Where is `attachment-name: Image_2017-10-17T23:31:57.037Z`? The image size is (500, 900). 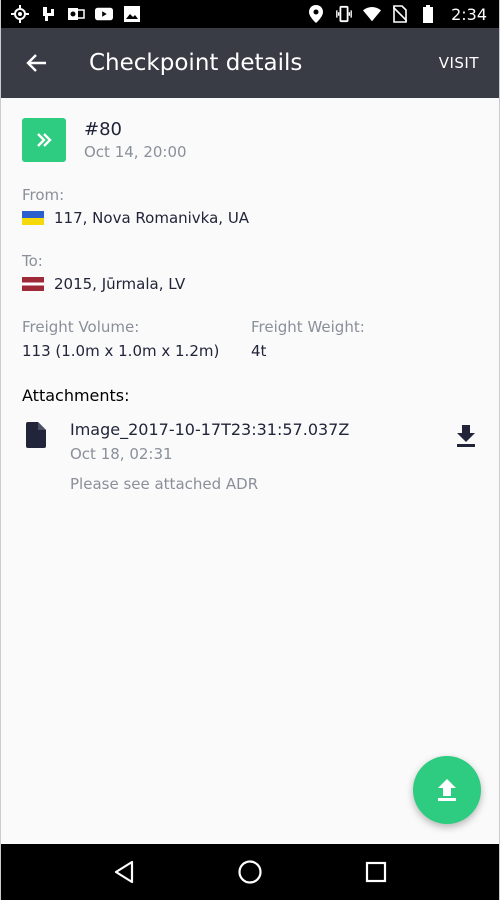 attachment-name: Image_2017-10-17T23:31:57.037Z is located at coordinates (210, 429).